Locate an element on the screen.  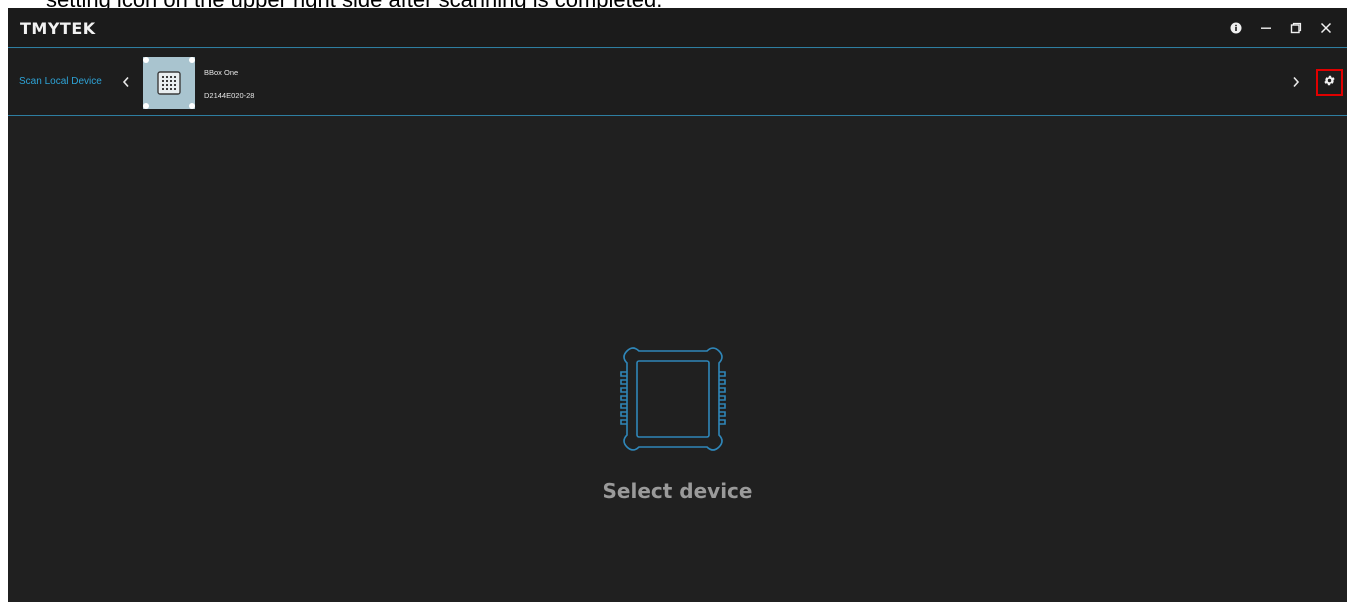
window-controls is located at coordinates (1281, 28).